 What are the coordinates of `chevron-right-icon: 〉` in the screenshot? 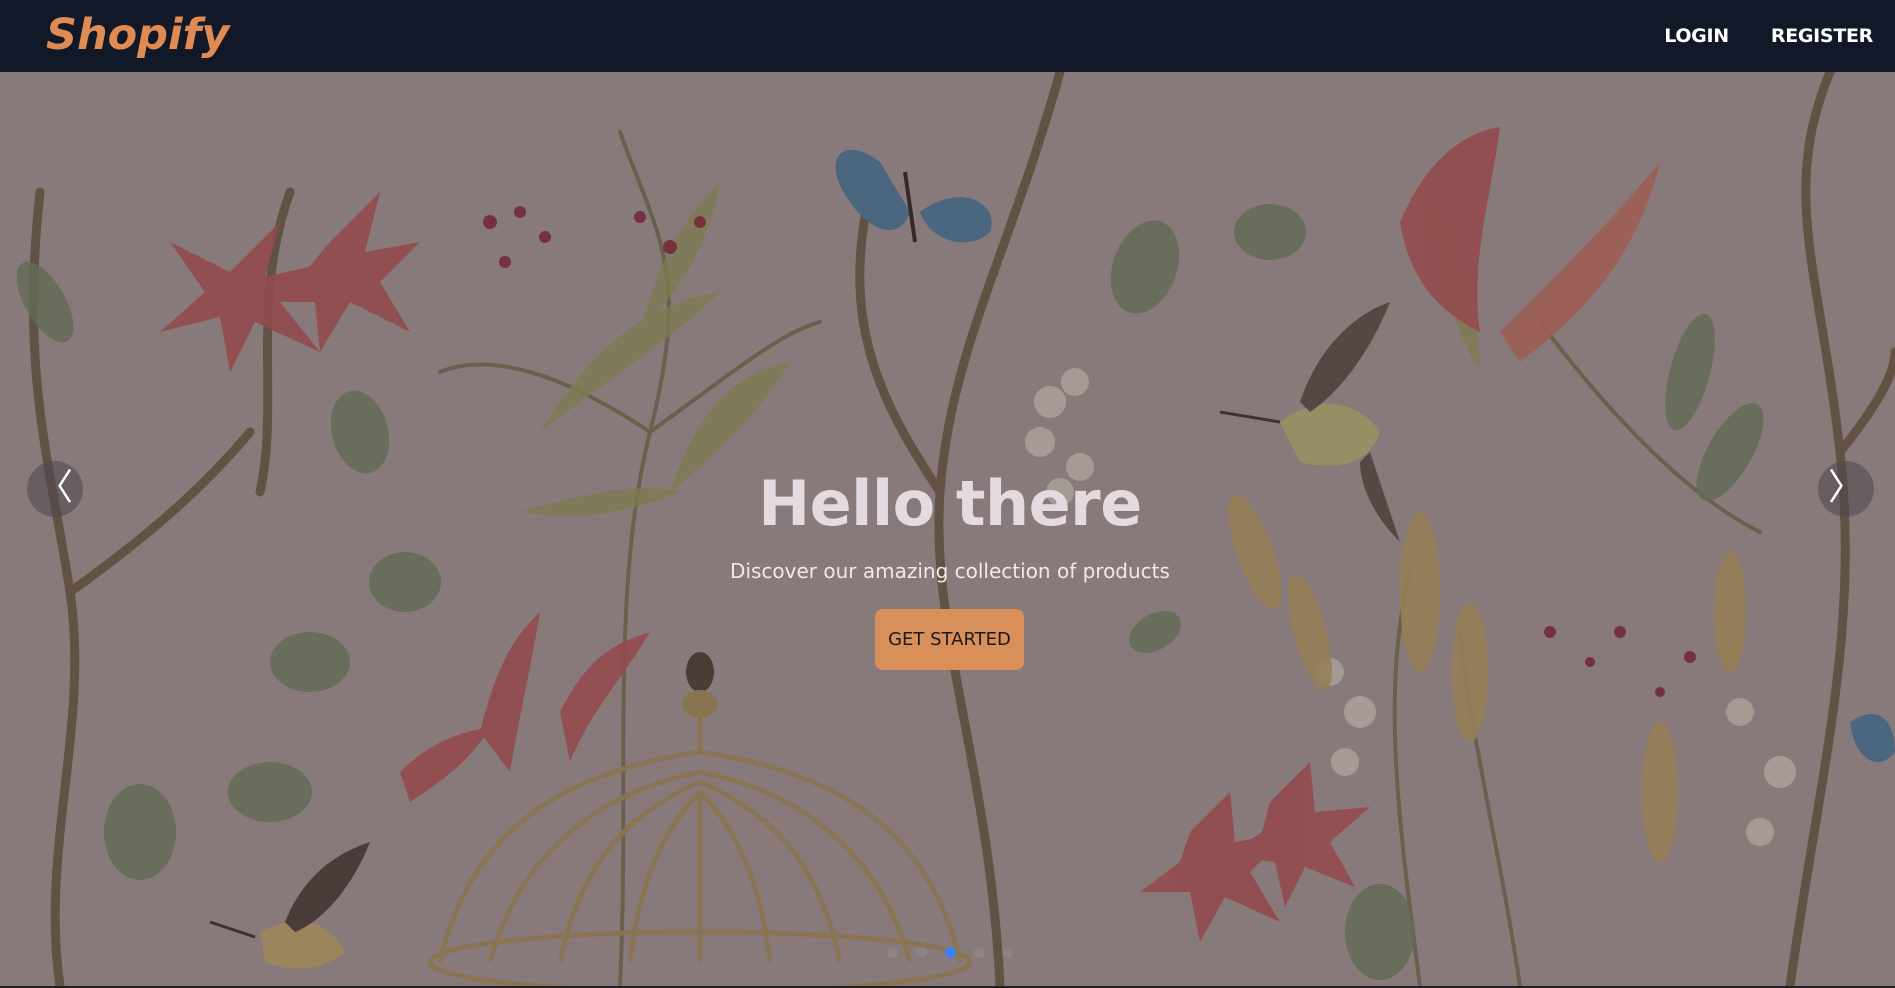 It's located at (1845, 487).